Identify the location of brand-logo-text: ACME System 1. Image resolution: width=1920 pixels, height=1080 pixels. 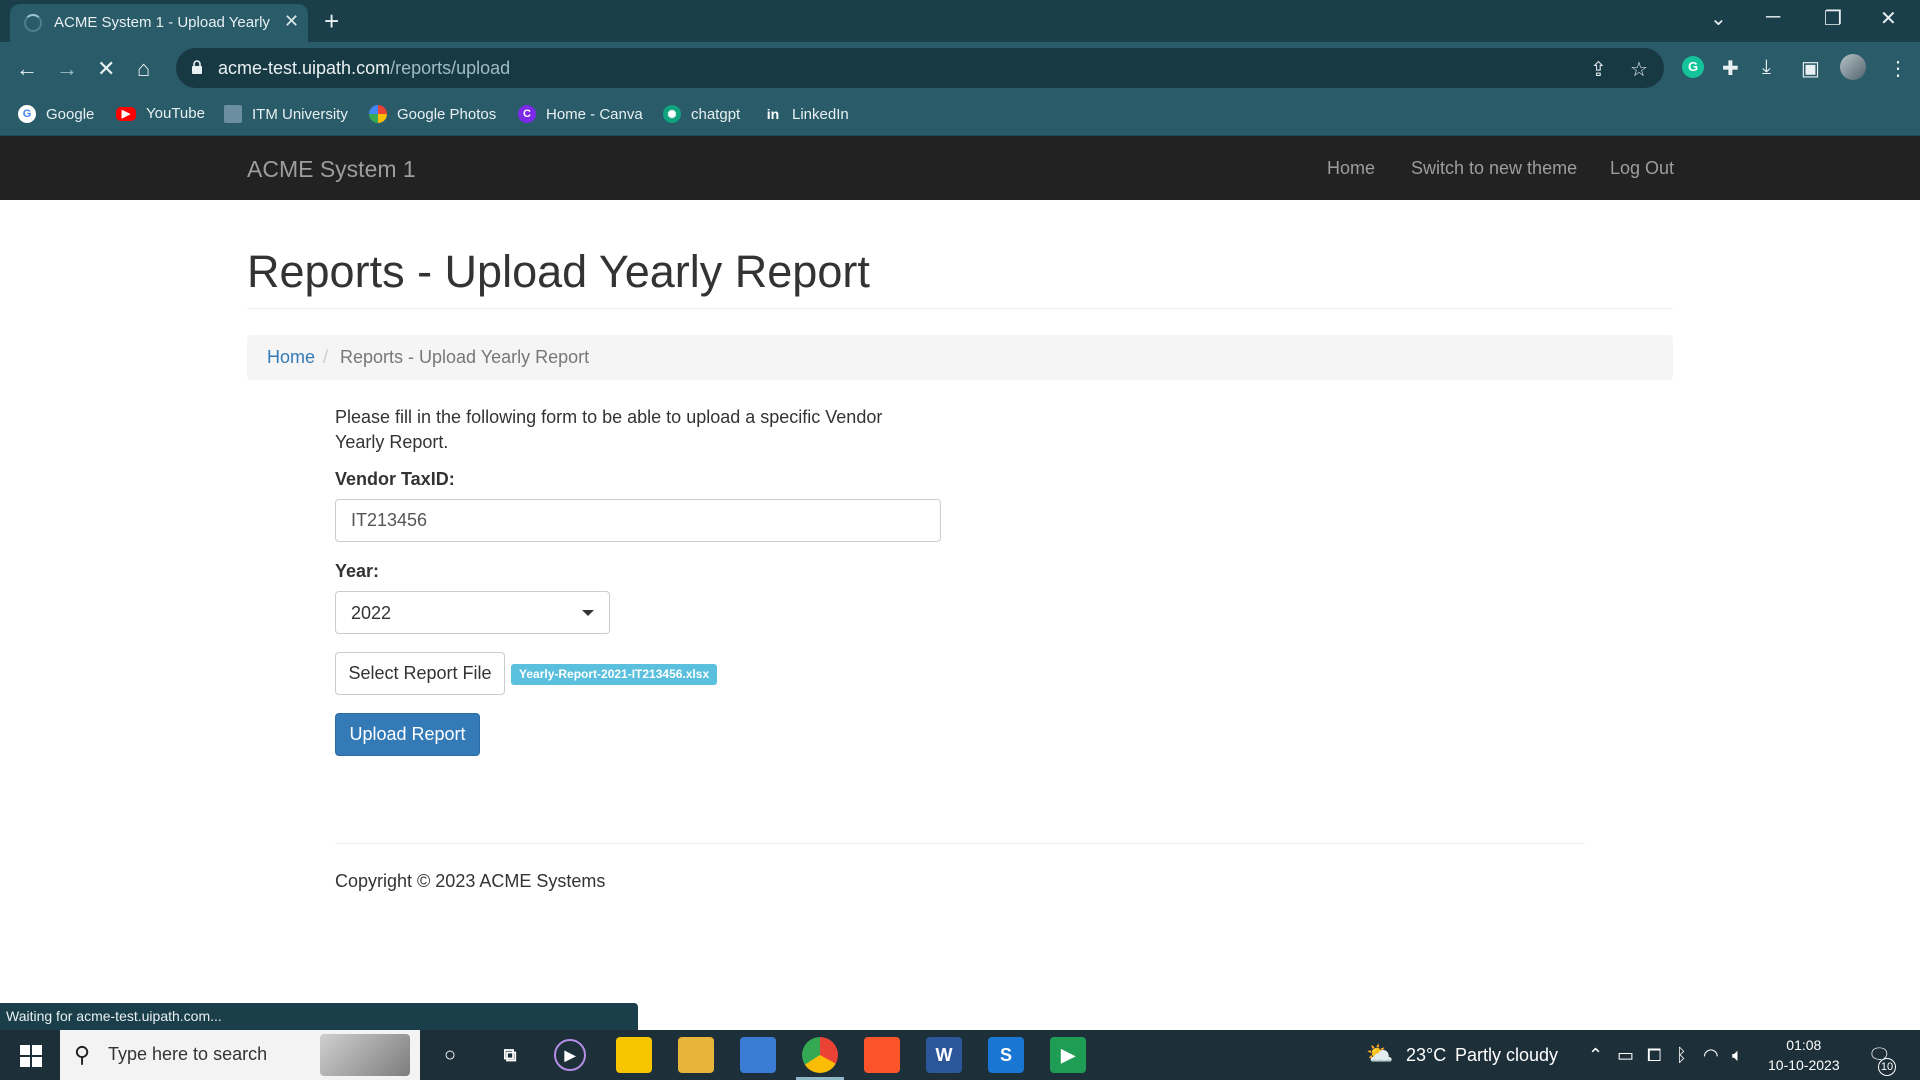
(331, 169).